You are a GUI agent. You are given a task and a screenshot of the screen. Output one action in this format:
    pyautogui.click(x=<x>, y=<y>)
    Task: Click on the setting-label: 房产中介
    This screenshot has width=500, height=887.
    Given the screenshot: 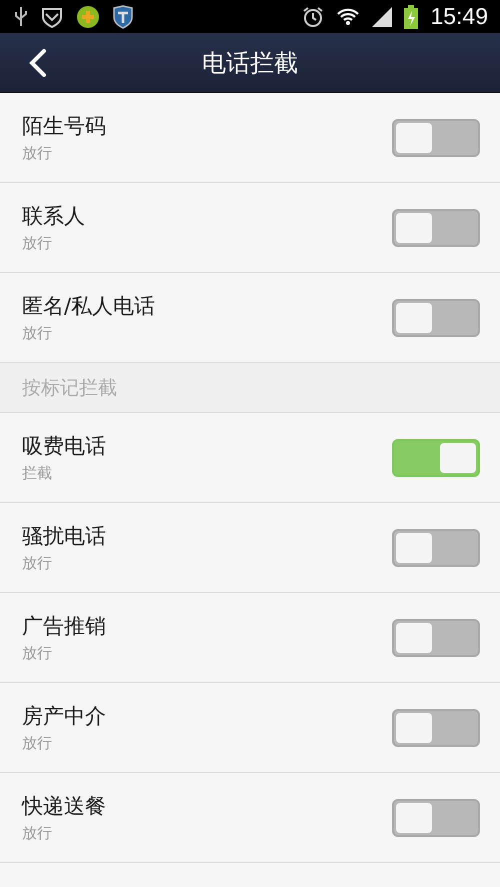 What is the action you would take?
    pyautogui.click(x=64, y=716)
    